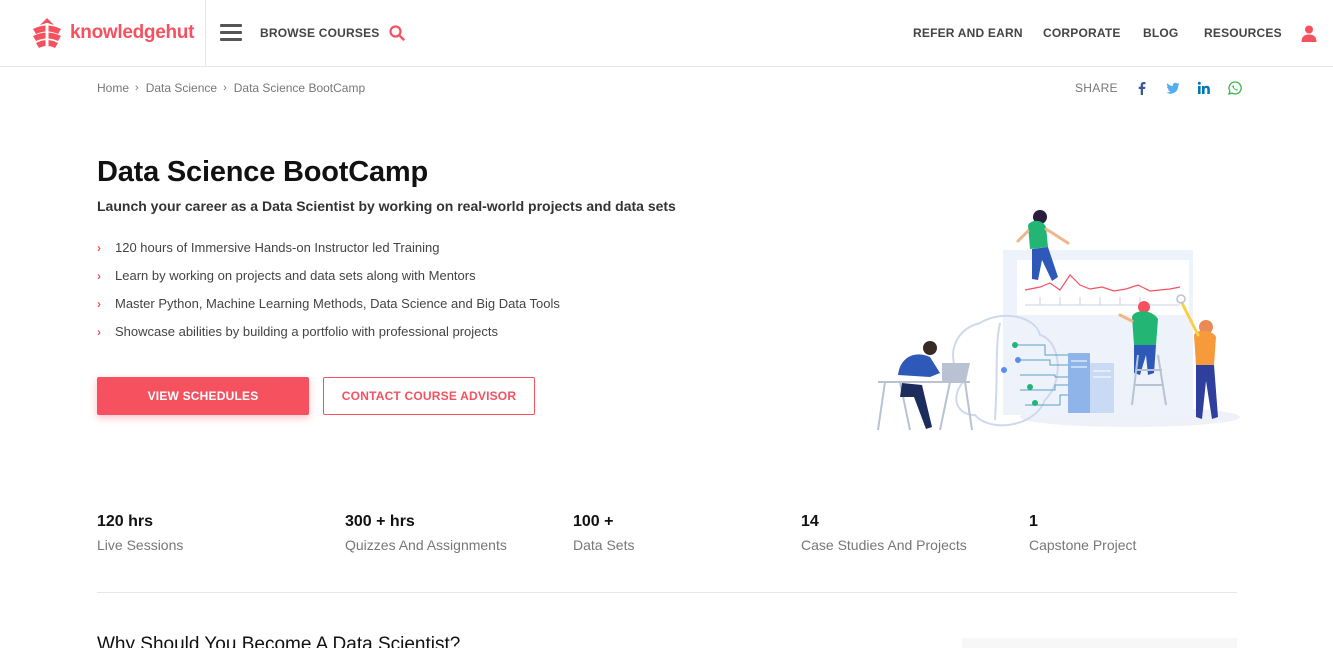 This screenshot has height=648, width=1333. What do you see at coordinates (884, 533) in the screenshot?
I see `stat-case-studies: 14 Case Studies And Projects` at bounding box center [884, 533].